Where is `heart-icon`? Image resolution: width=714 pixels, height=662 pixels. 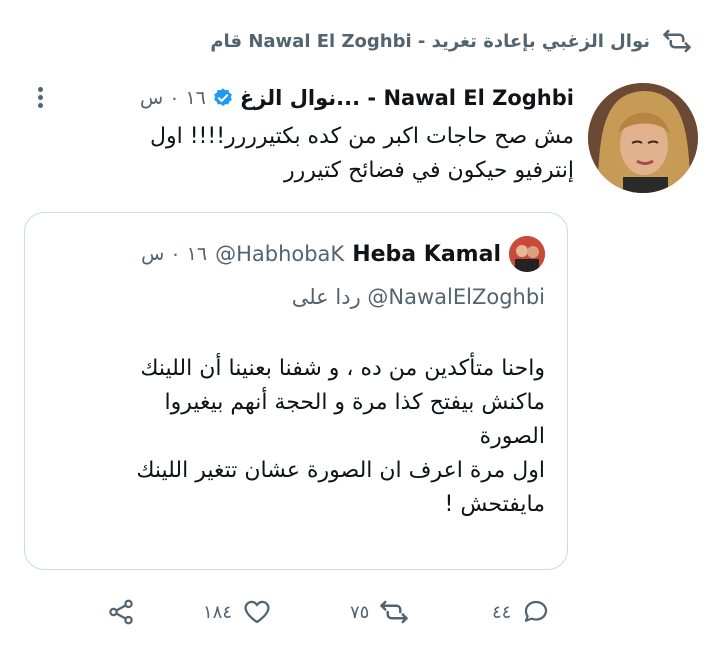
heart-icon is located at coordinates (257, 612).